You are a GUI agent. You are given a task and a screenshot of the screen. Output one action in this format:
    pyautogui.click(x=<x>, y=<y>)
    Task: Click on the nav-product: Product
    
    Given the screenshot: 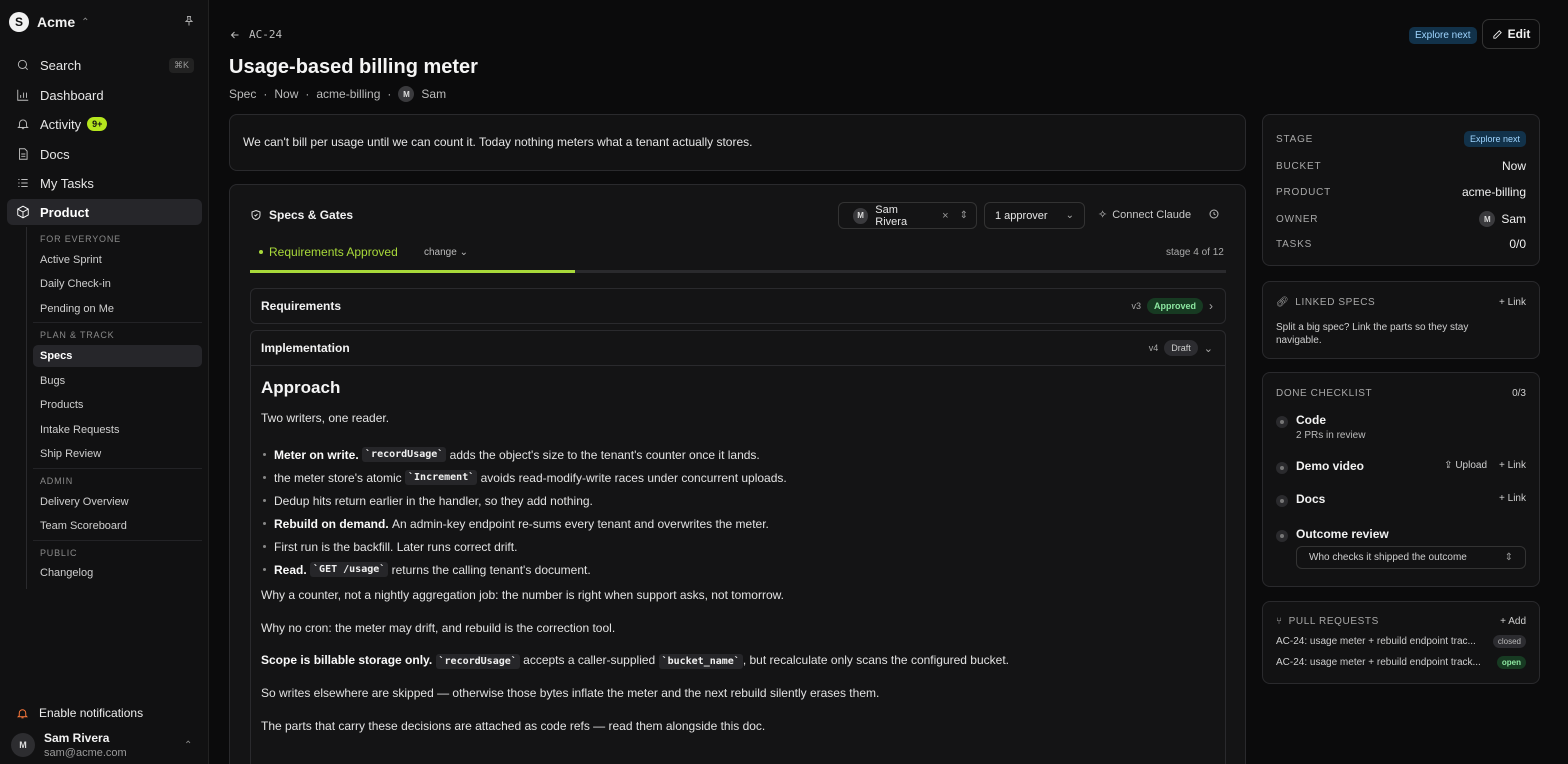 What is the action you would take?
    pyautogui.click(x=104, y=212)
    